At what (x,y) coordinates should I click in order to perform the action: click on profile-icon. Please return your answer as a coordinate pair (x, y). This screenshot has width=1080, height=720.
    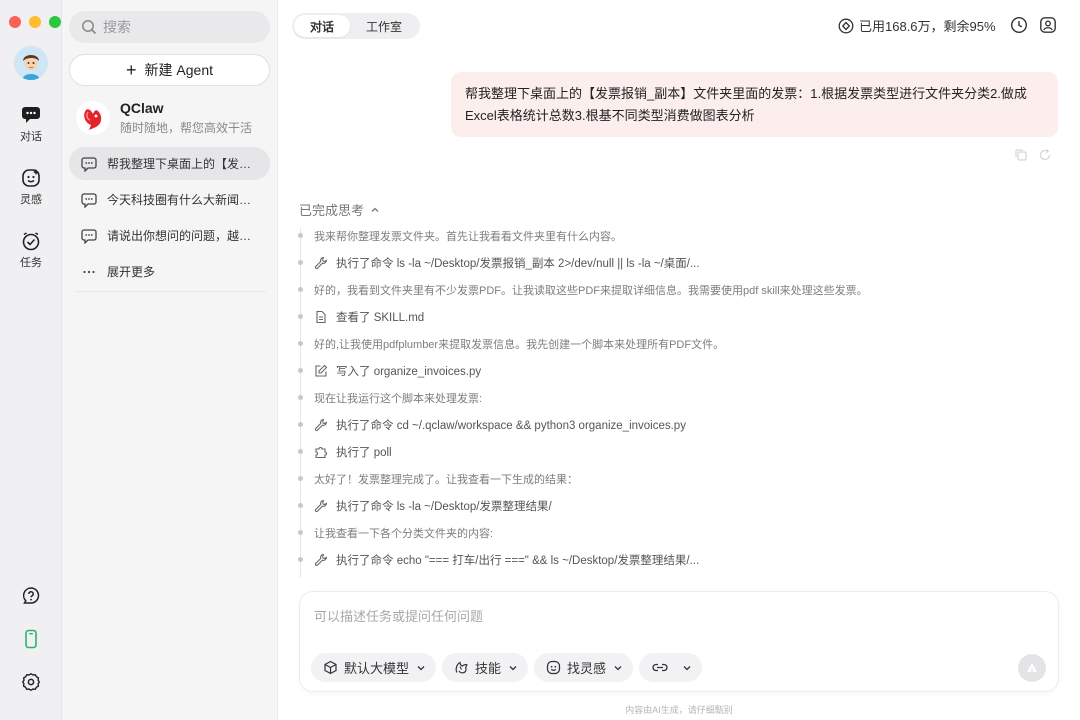
    Looking at the image, I should click on (1048, 25).